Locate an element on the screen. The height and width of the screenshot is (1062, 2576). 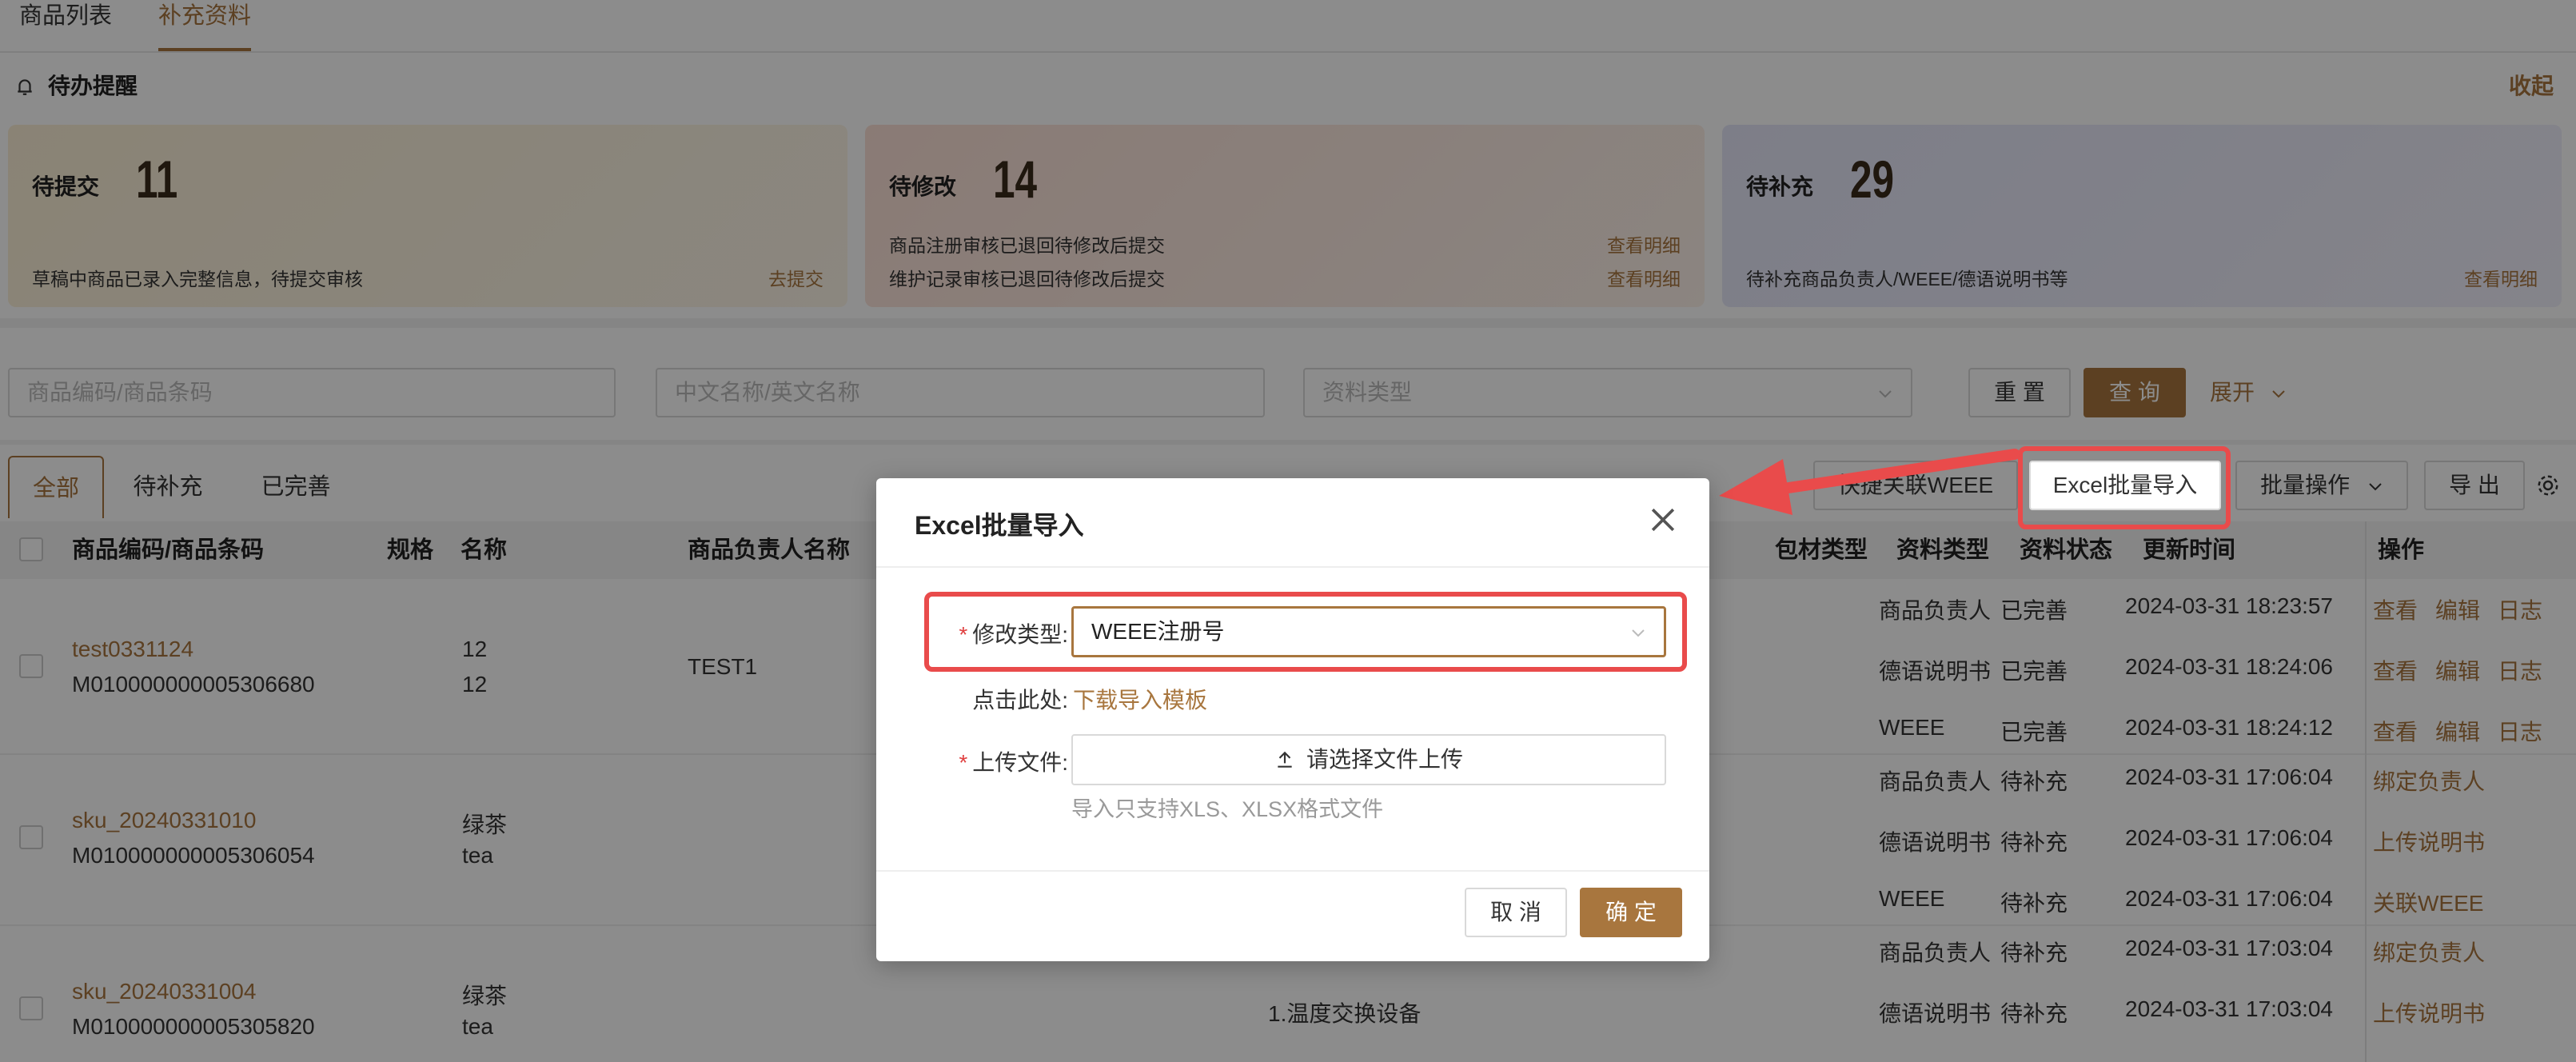
dialog-header: Excel批量导入 is located at coordinates (1292, 523).